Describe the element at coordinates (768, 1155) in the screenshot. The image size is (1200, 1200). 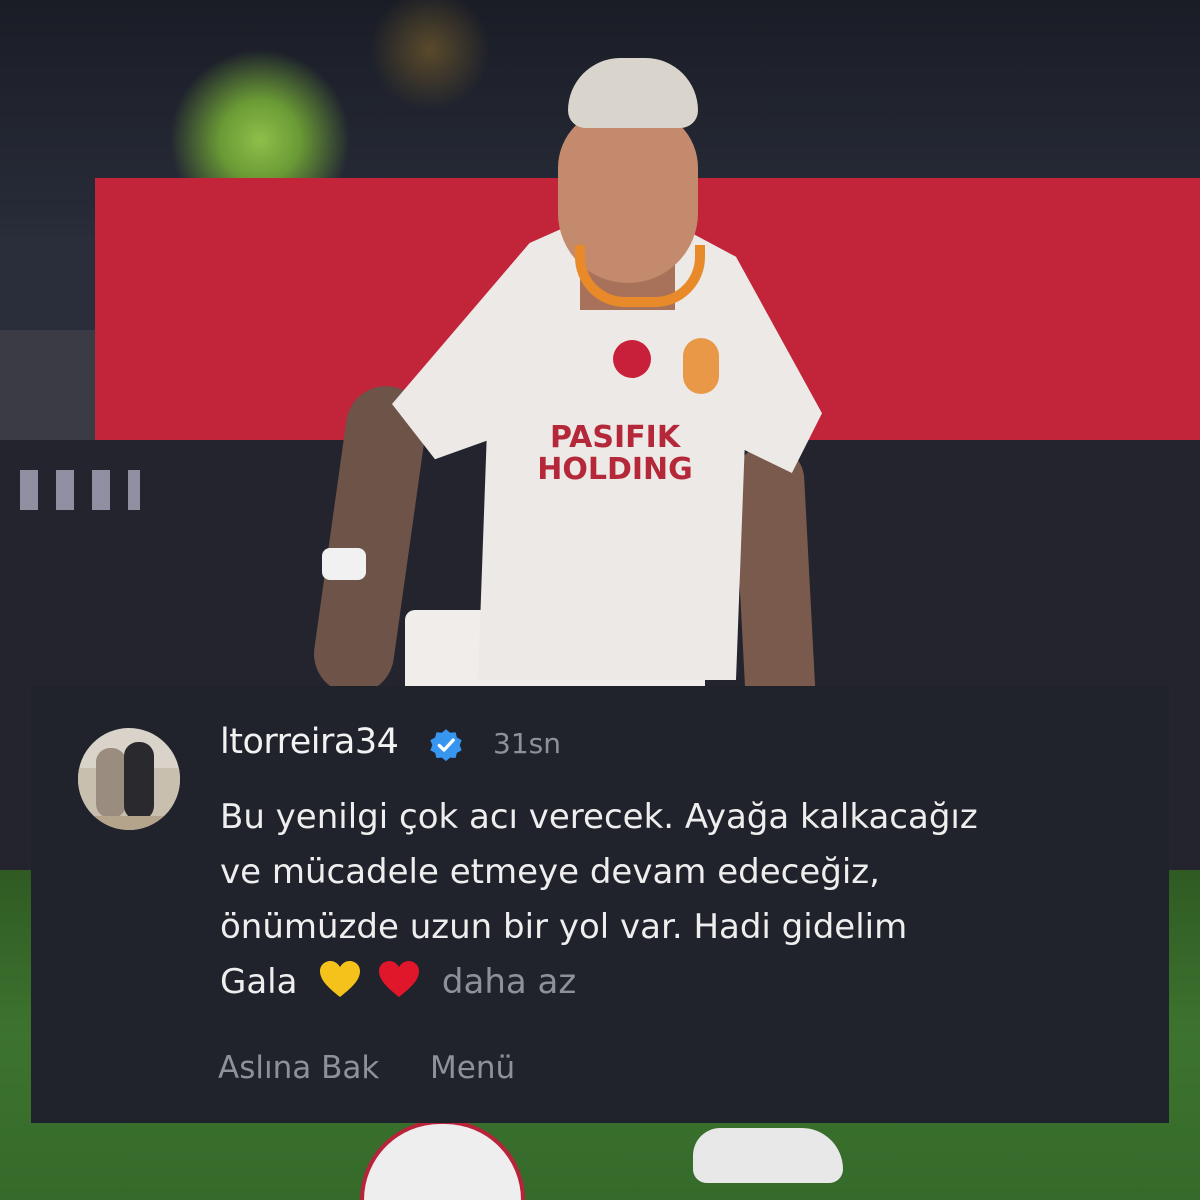
I see `football-boot` at that location.